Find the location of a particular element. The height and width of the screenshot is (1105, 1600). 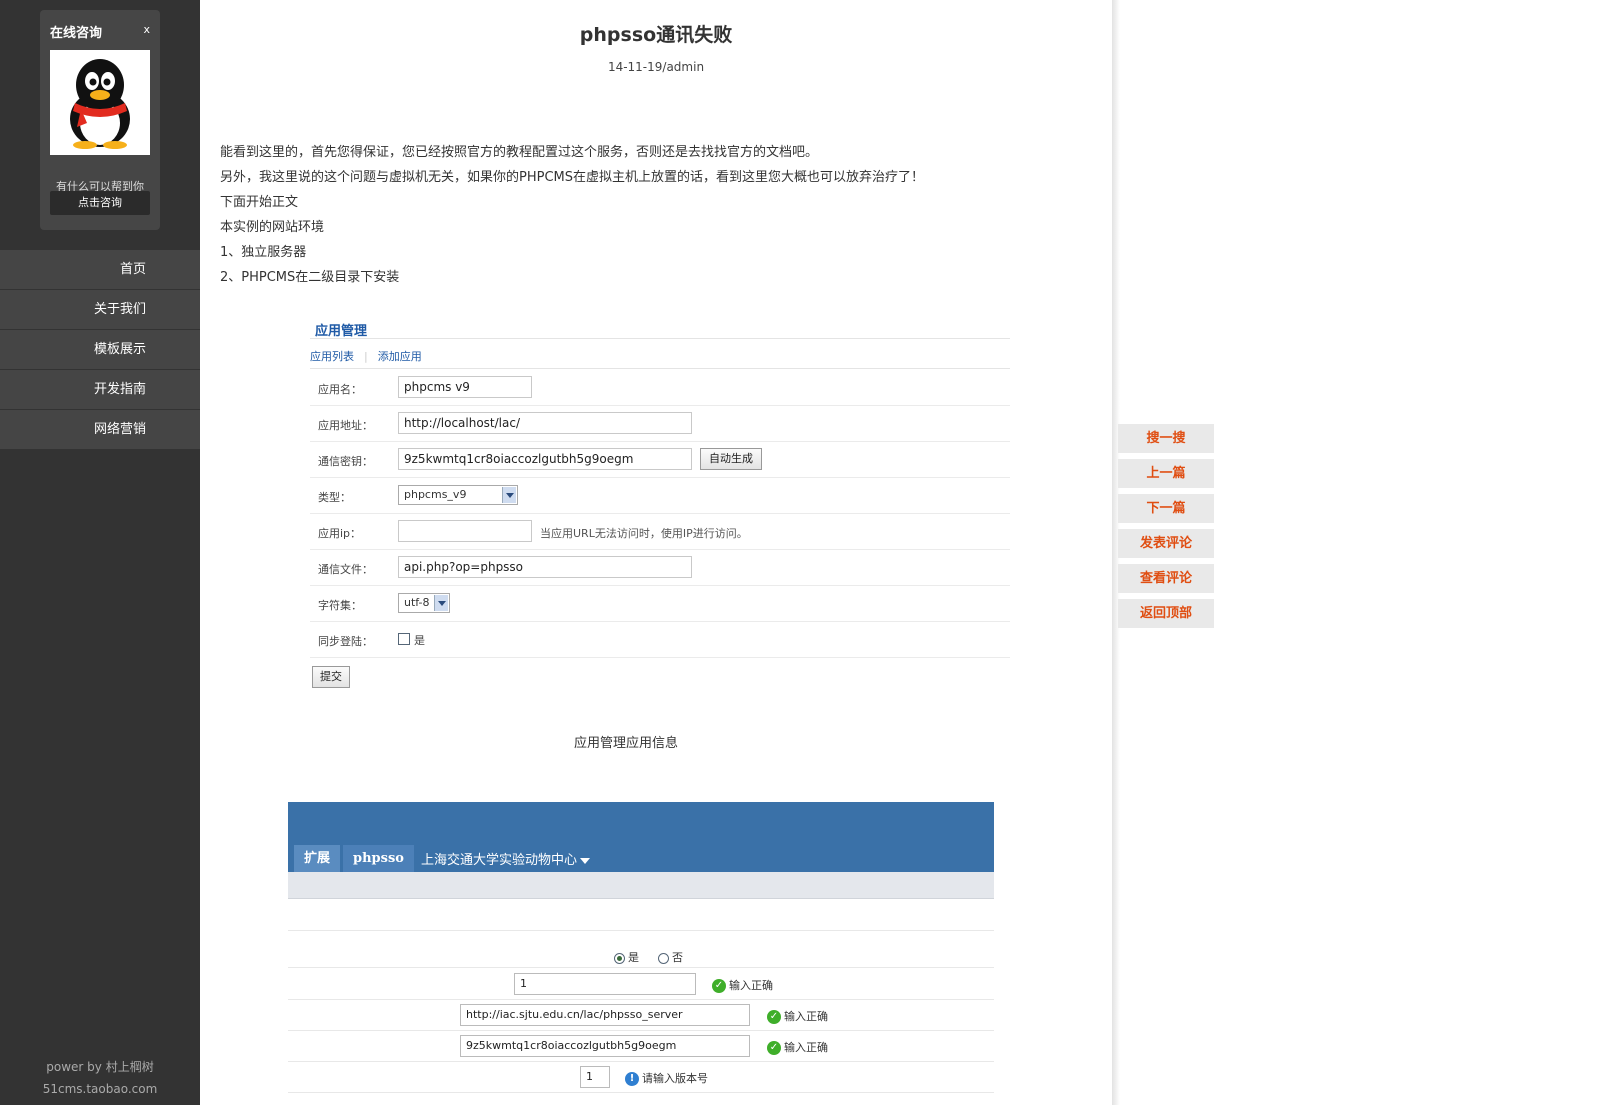

nav-item-marketing: 网络营销 is located at coordinates (100, 430).